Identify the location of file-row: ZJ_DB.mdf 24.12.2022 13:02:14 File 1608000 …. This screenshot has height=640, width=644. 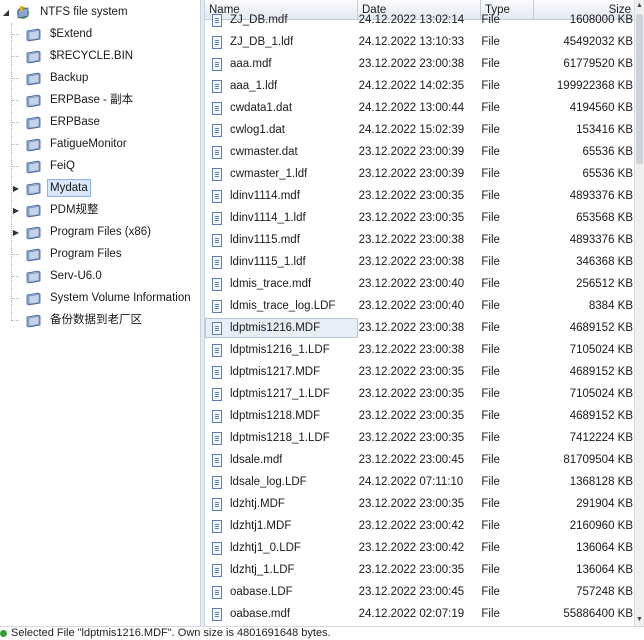
(420, 20).